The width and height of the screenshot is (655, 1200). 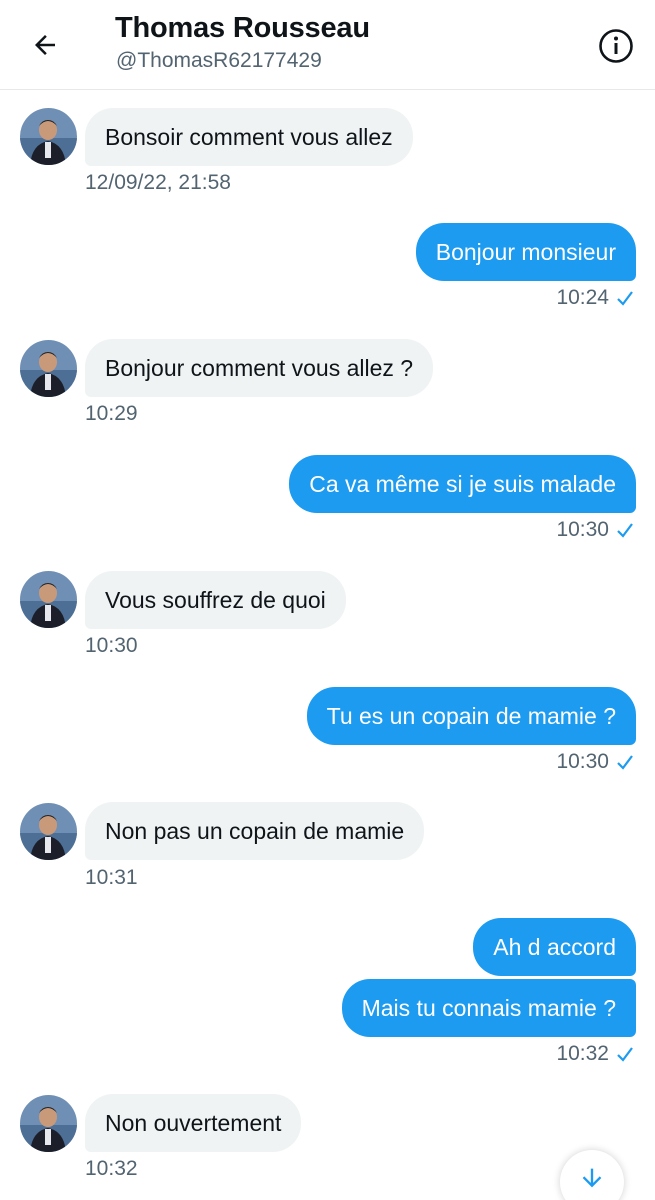 What do you see at coordinates (111, 877) in the screenshot?
I see `message-timestamp: 10:31` at bounding box center [111, 877].